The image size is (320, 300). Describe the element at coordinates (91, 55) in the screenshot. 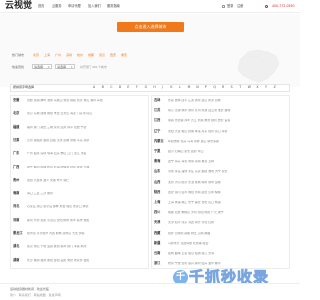

I see `hot-city: 成都` at that location.